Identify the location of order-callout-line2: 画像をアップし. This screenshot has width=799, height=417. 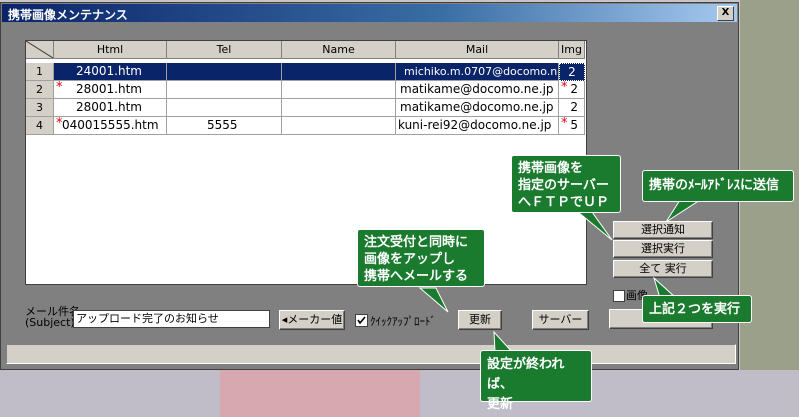
(410, 259).